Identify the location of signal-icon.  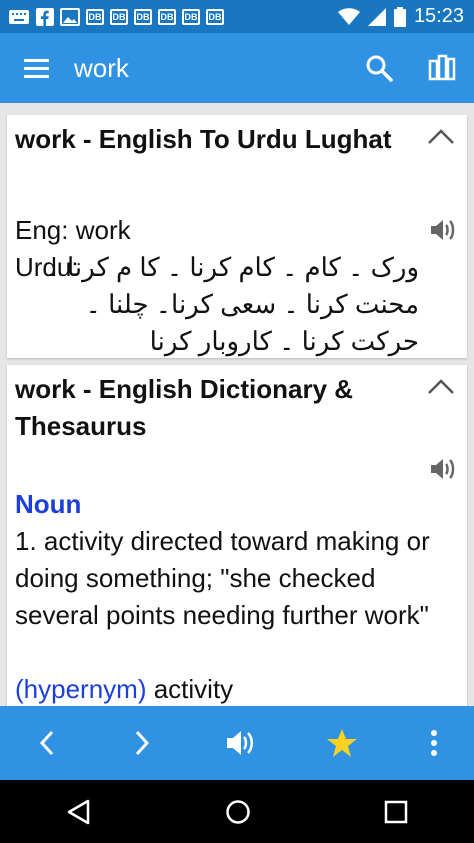
(376, 16).